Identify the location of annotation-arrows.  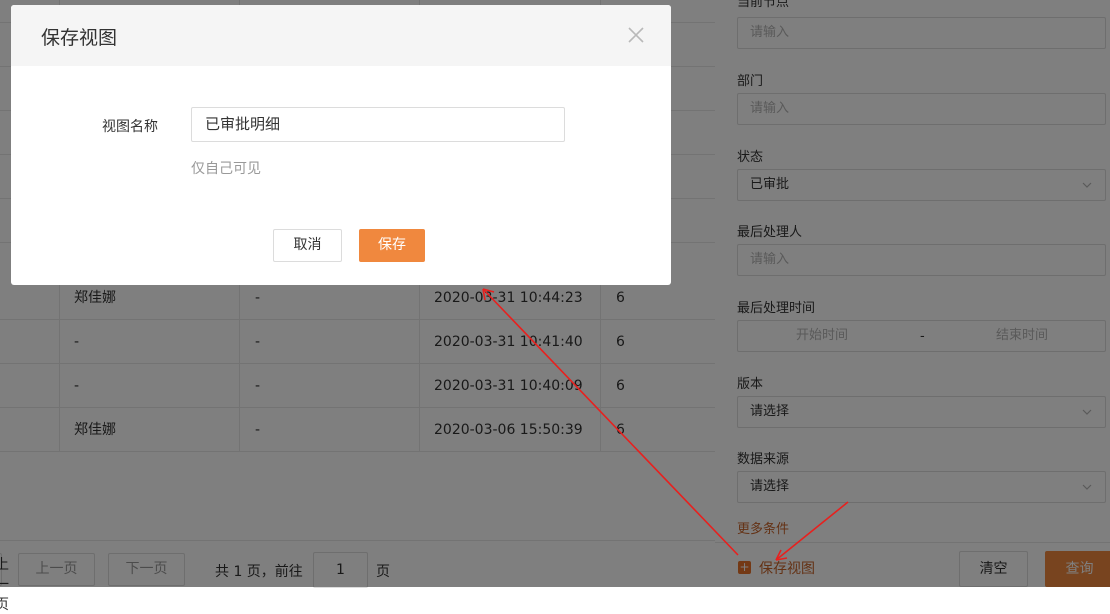
(665, 424).